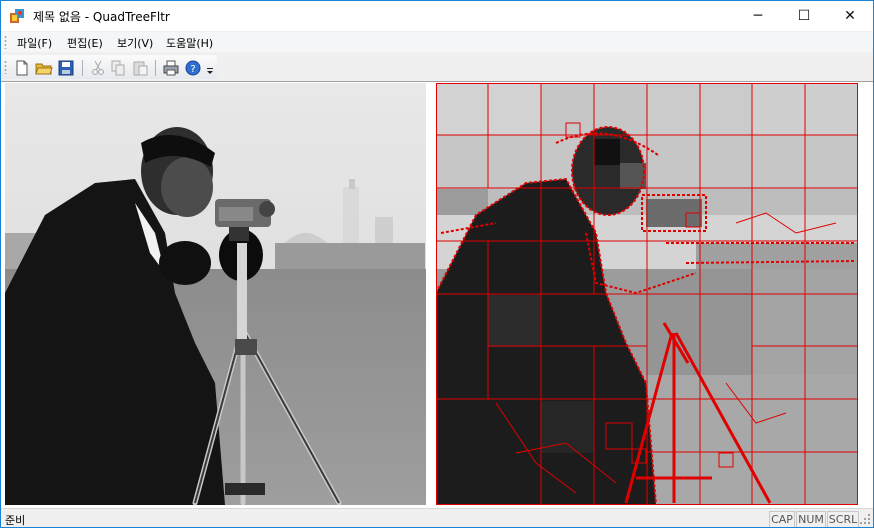  Describe the element at coordinates (5, 67) in the screenshot. I see `toolbar-grip` at that location.